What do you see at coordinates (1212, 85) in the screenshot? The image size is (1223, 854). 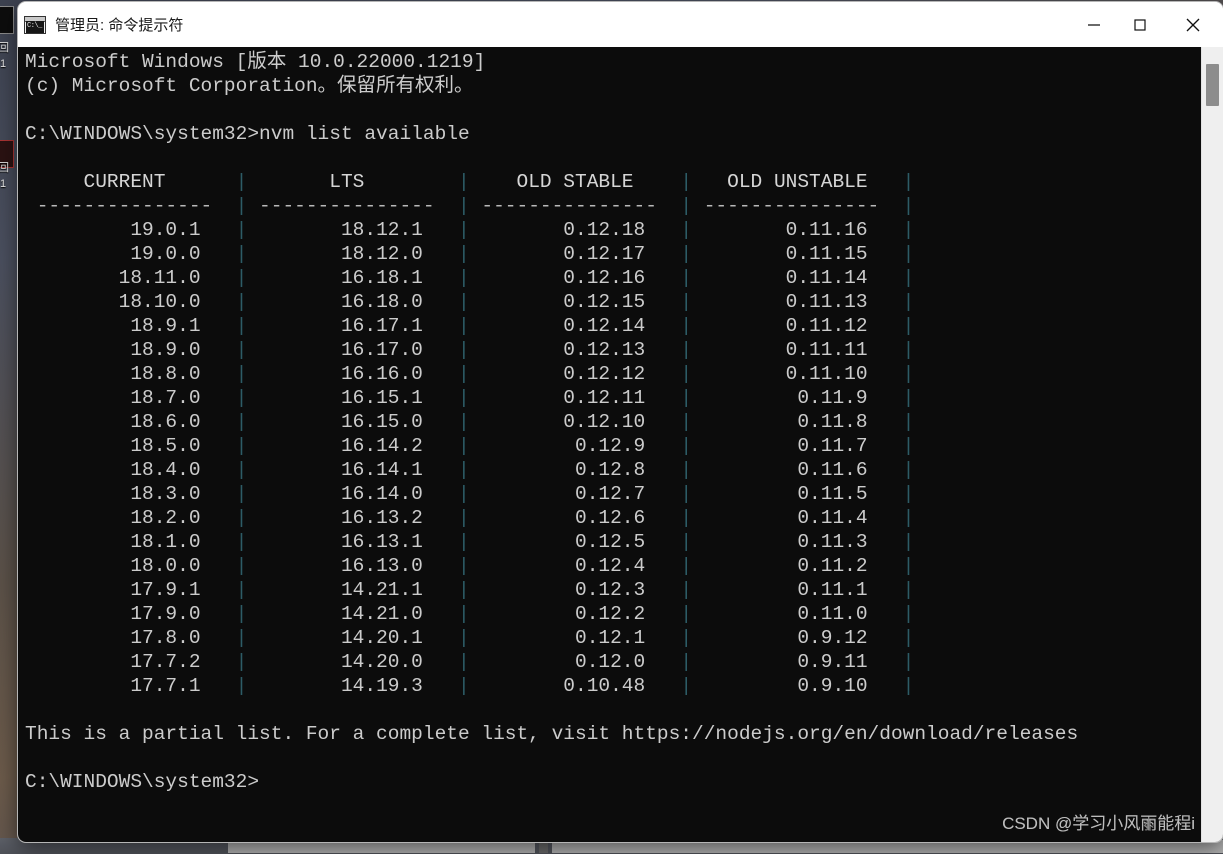 I see `scrollbar-thumb` at bounding box center [1212, 85].